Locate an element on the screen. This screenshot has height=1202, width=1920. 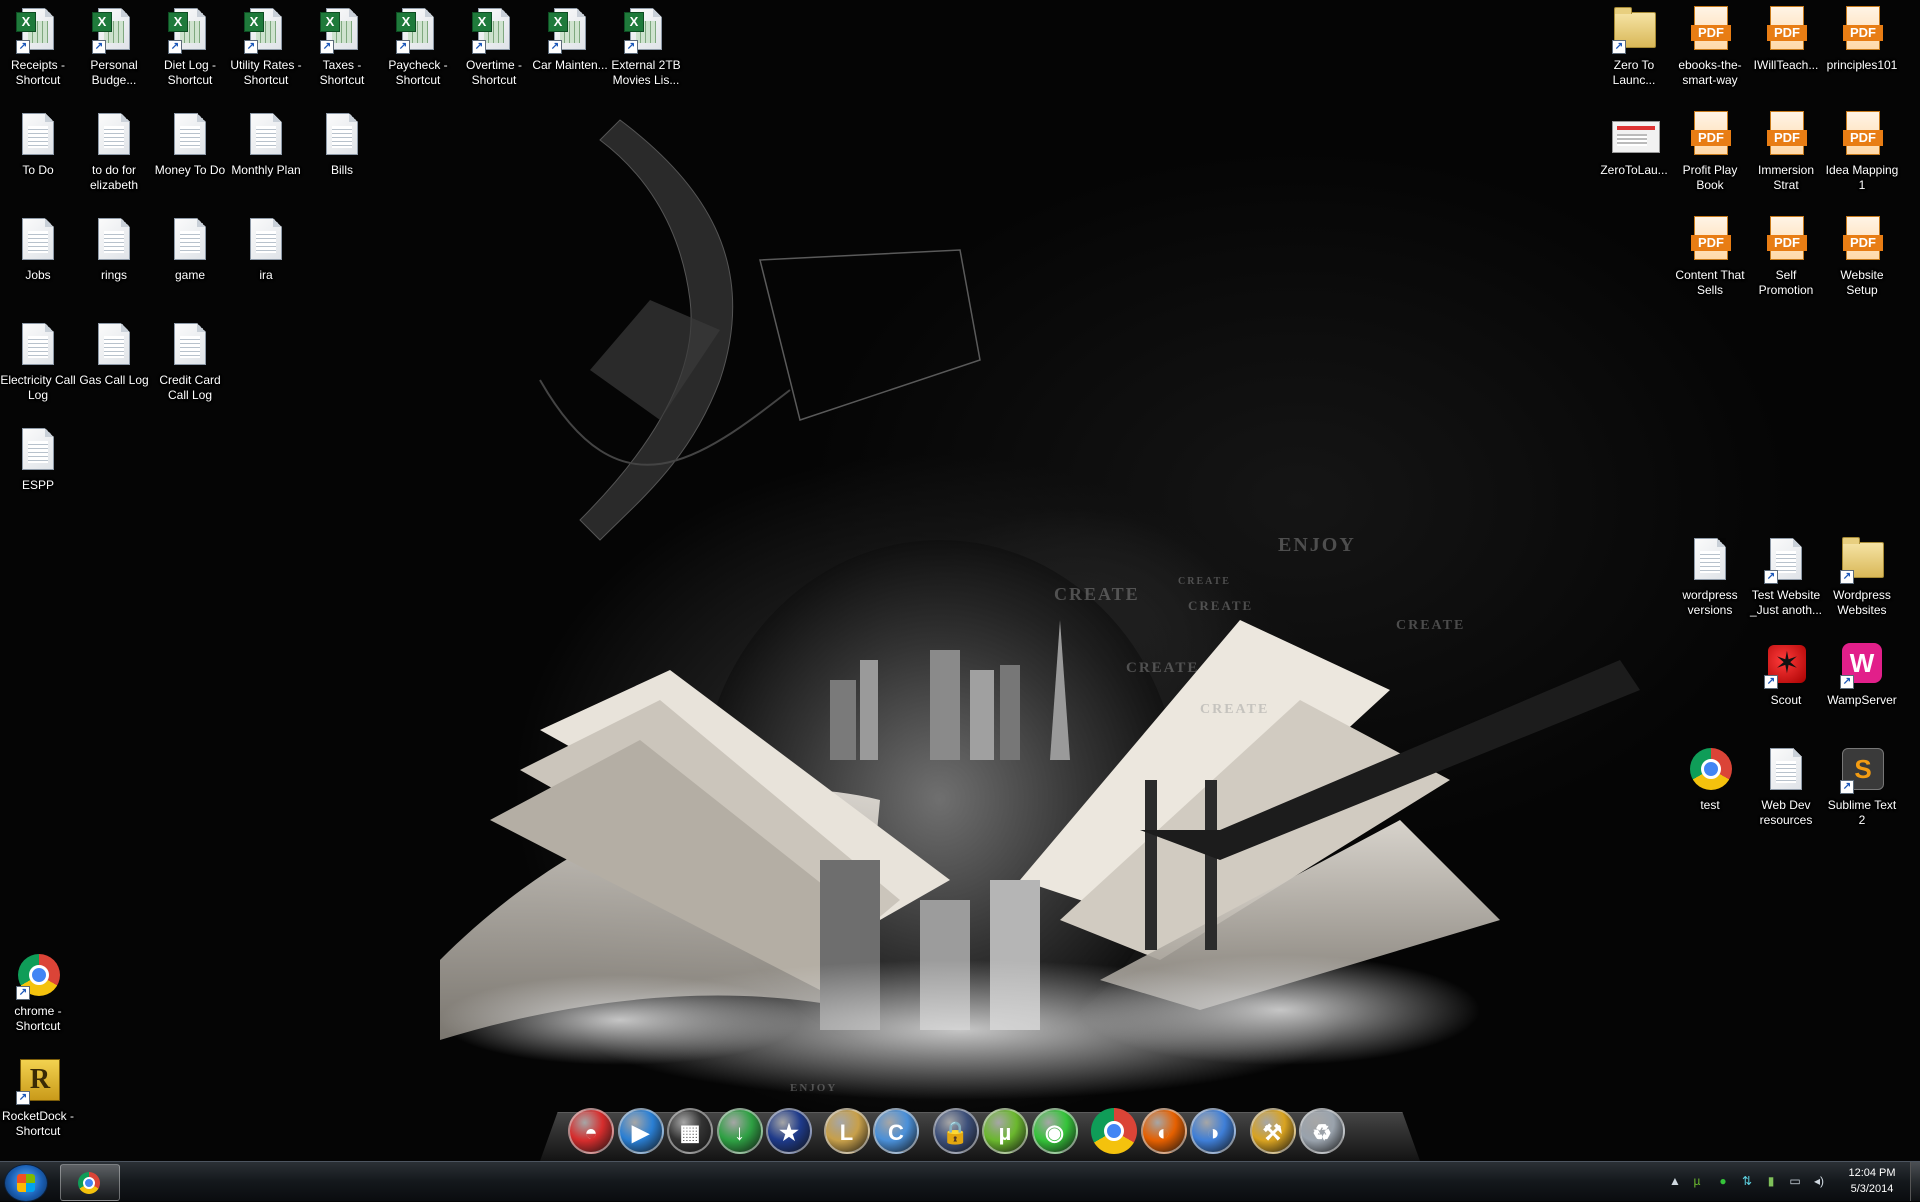
text-file-shortcut-icon: ↗ is located at coordinates (1786, 560).